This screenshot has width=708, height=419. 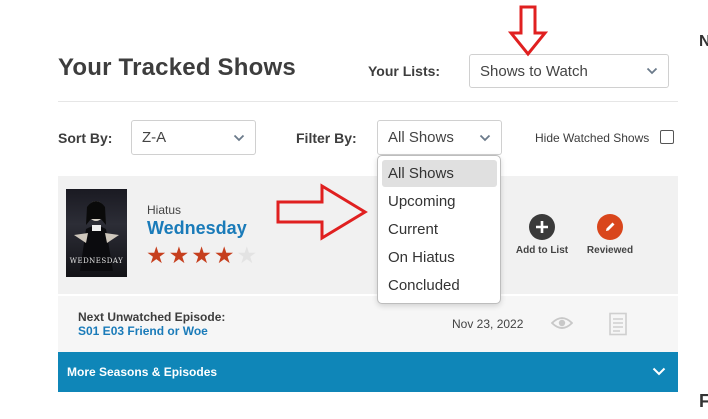 I want to click on reviewed-label: Reviewed, so click(x=610, y=250).